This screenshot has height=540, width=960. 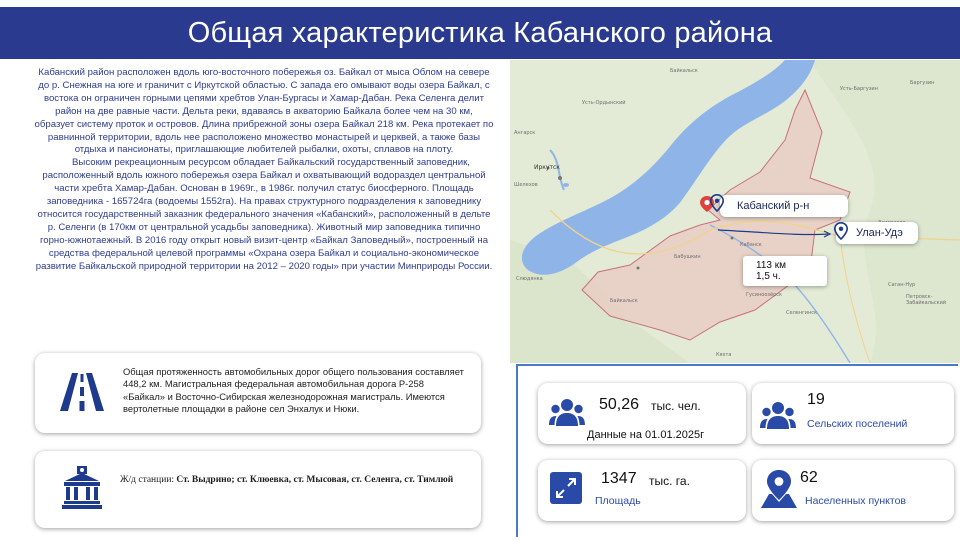 I want to click on page-title: Общая характеристика Кабанского района, so click(x=480, y=32).